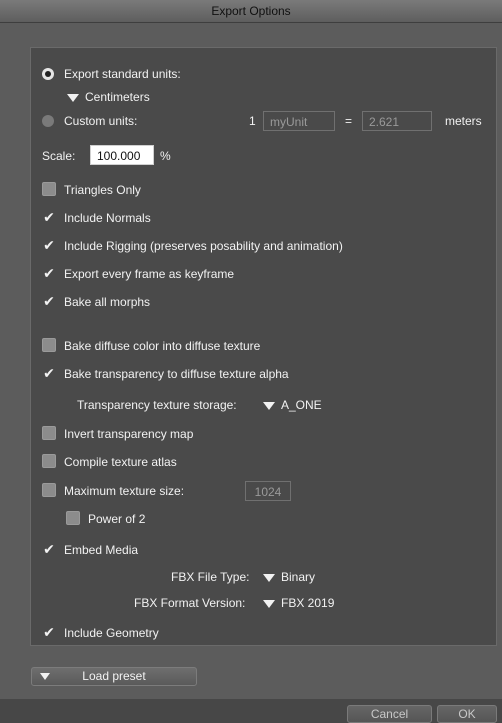 The height and width of the screenshot is (723, 502). What do you see at coordinates (102, 190) in the screenshot?
I see `triangles-only-label: Triangles Only` at bounding box center [102, 190].